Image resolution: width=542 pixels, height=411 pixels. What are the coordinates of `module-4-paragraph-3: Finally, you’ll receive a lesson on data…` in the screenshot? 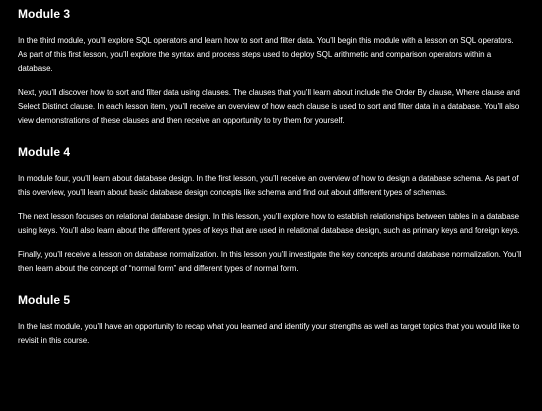 It's located at (270, 261).